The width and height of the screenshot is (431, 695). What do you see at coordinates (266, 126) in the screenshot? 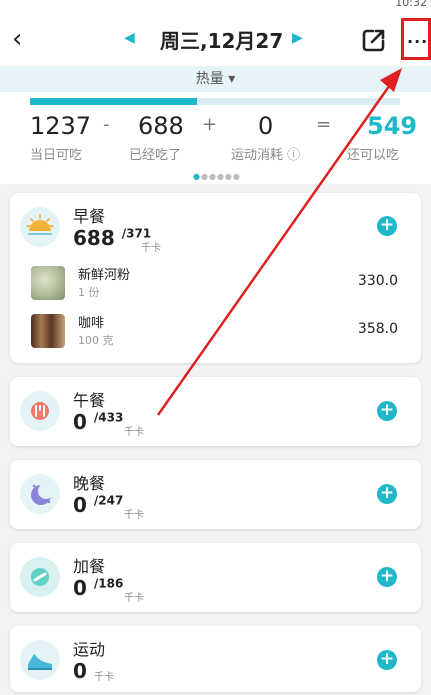
I see `exercise-value: 0` at bounding box center [266, 126].